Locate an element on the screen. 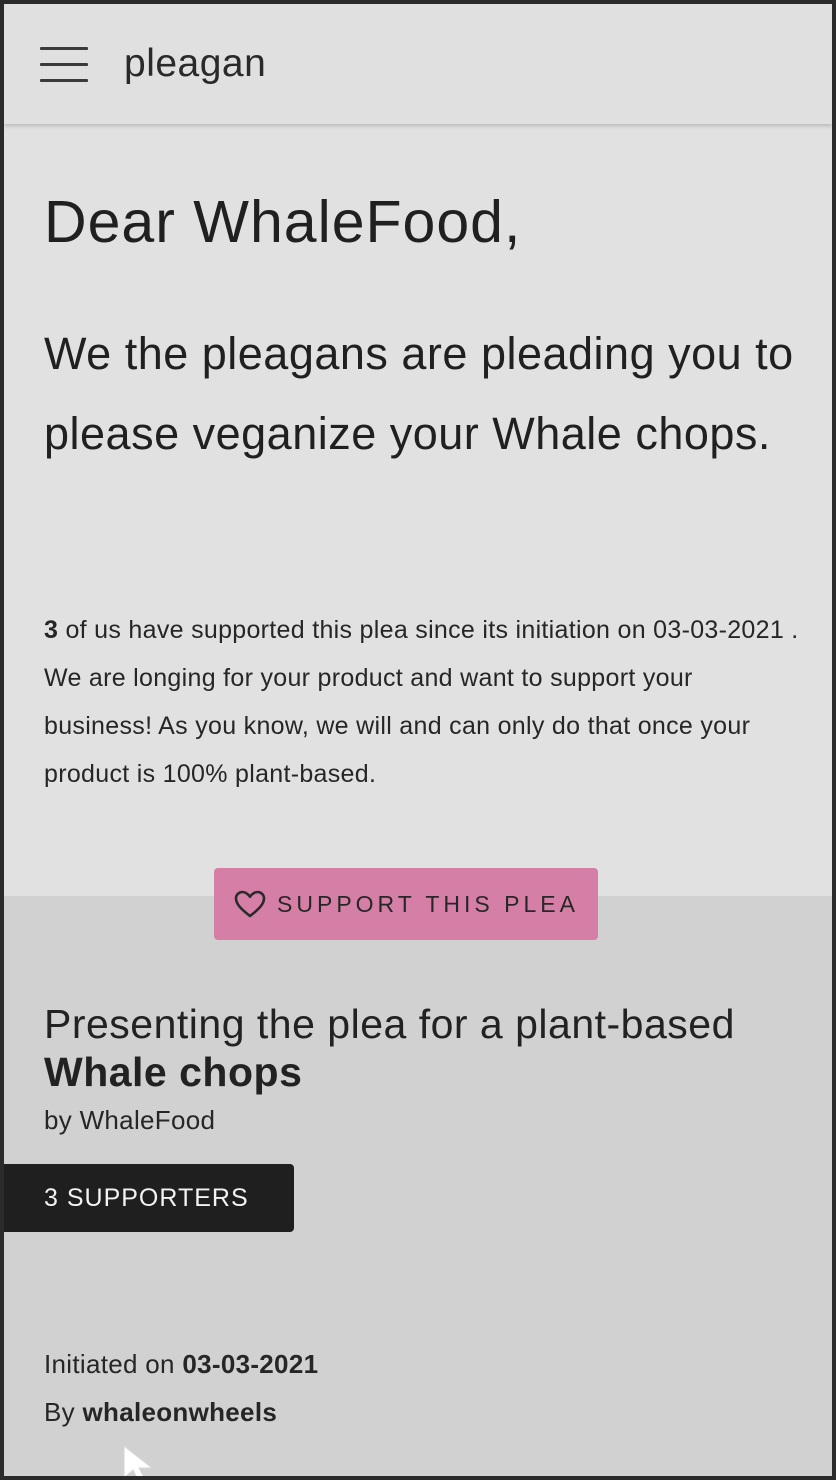 The width and height of the screenshot is (836, 1480). heart-outline-icon is located at coordinates (250, 904).